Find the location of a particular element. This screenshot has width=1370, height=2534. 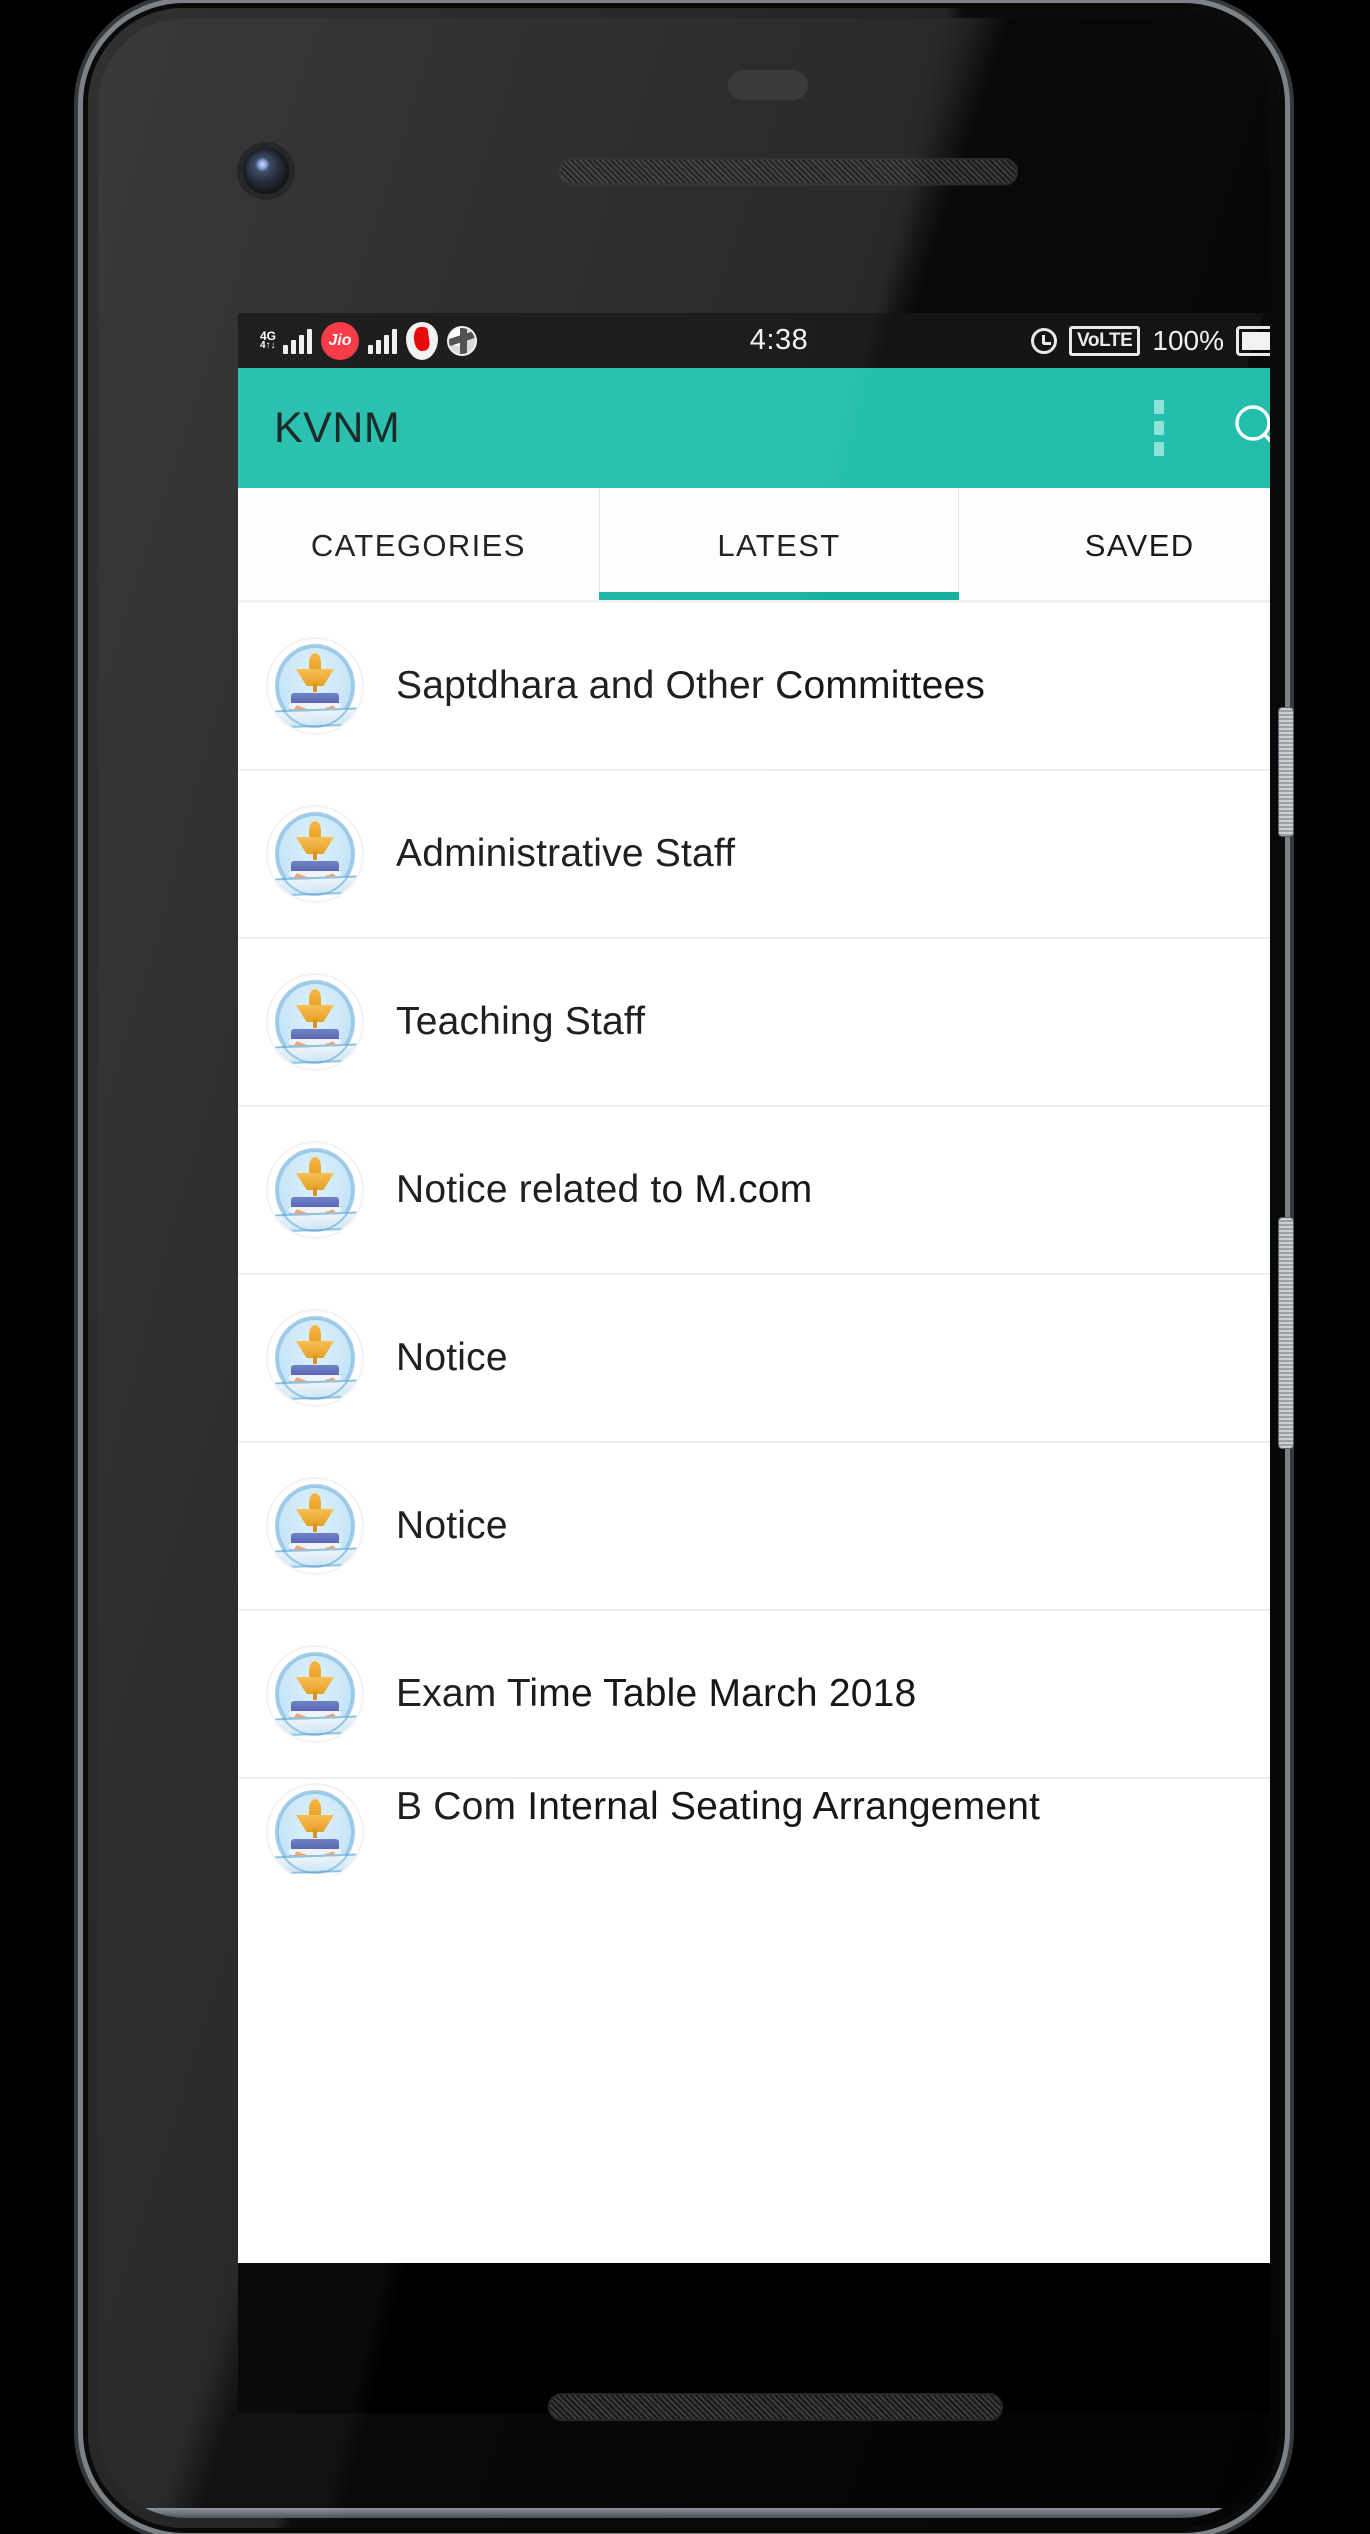

list-item: Teaching Staff is located at coordinates (754, 1023).